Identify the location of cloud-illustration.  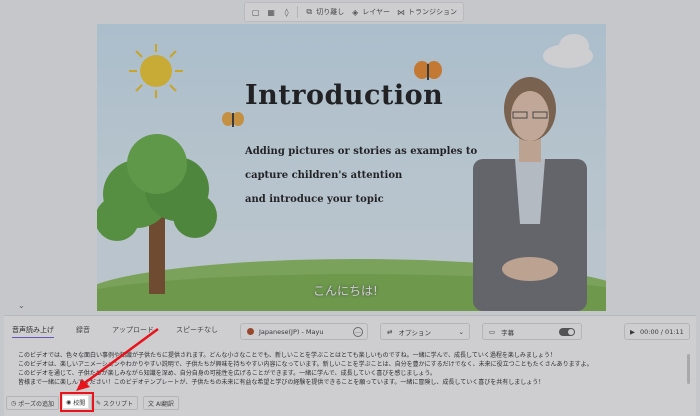
(574, 46).